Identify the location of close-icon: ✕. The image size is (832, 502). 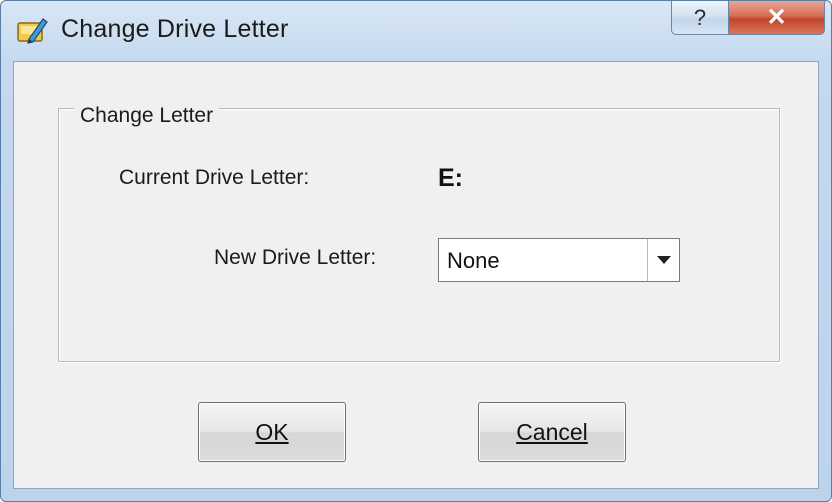
(776, 17).